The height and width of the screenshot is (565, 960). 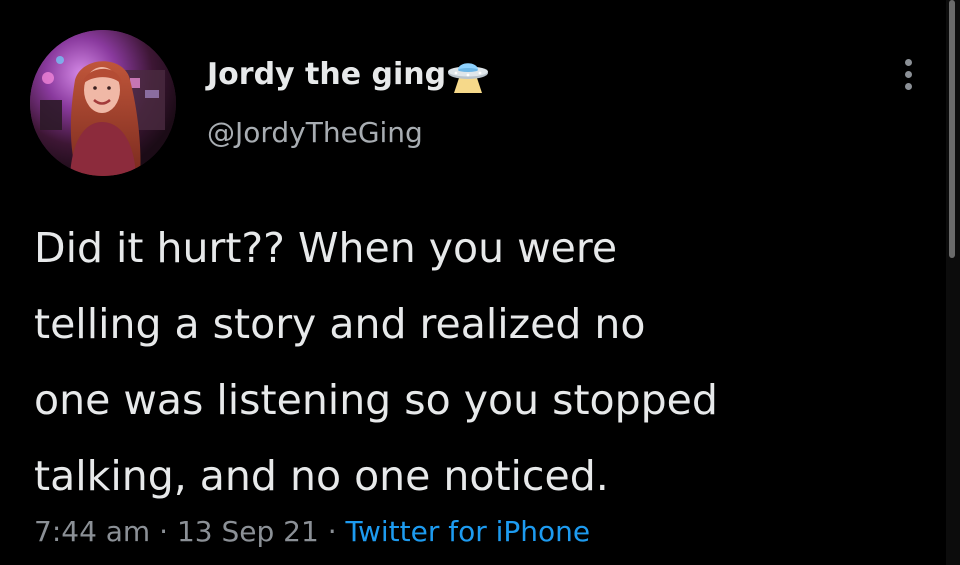 What do you see at coordinates (952, 129) in the screenshot?
I see `scrollbar-thumb` at bounding box center [952, 129].